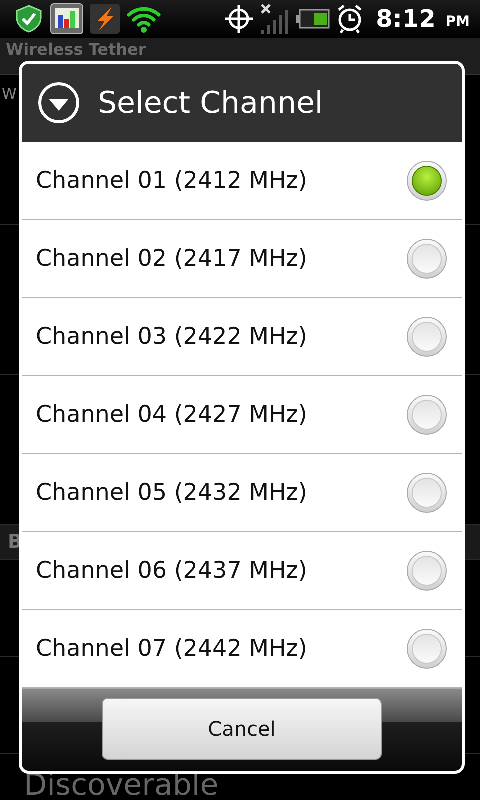  What do you see at coordinates (350, 19) in the screenshot?
I see `alarm-clock-icon` at bounding box center [350, 19].